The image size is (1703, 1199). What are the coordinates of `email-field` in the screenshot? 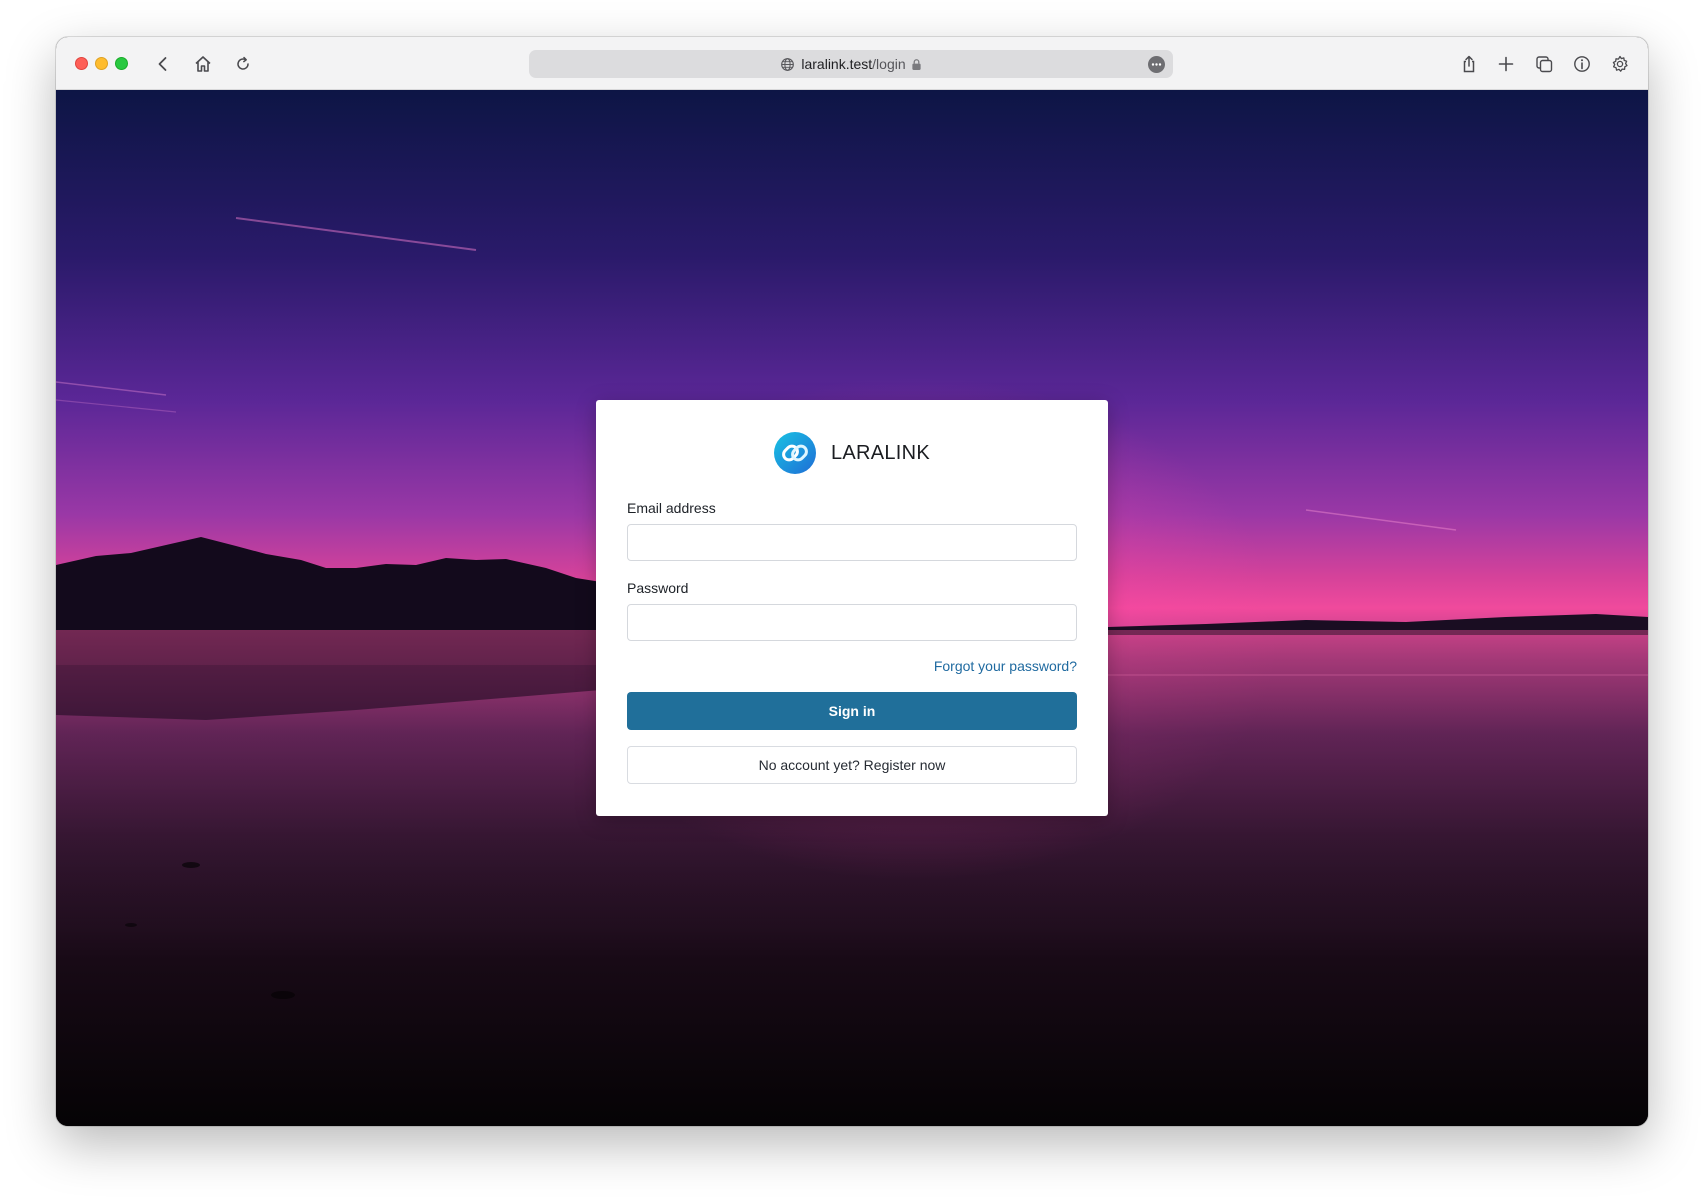 It's located at (852, 542).